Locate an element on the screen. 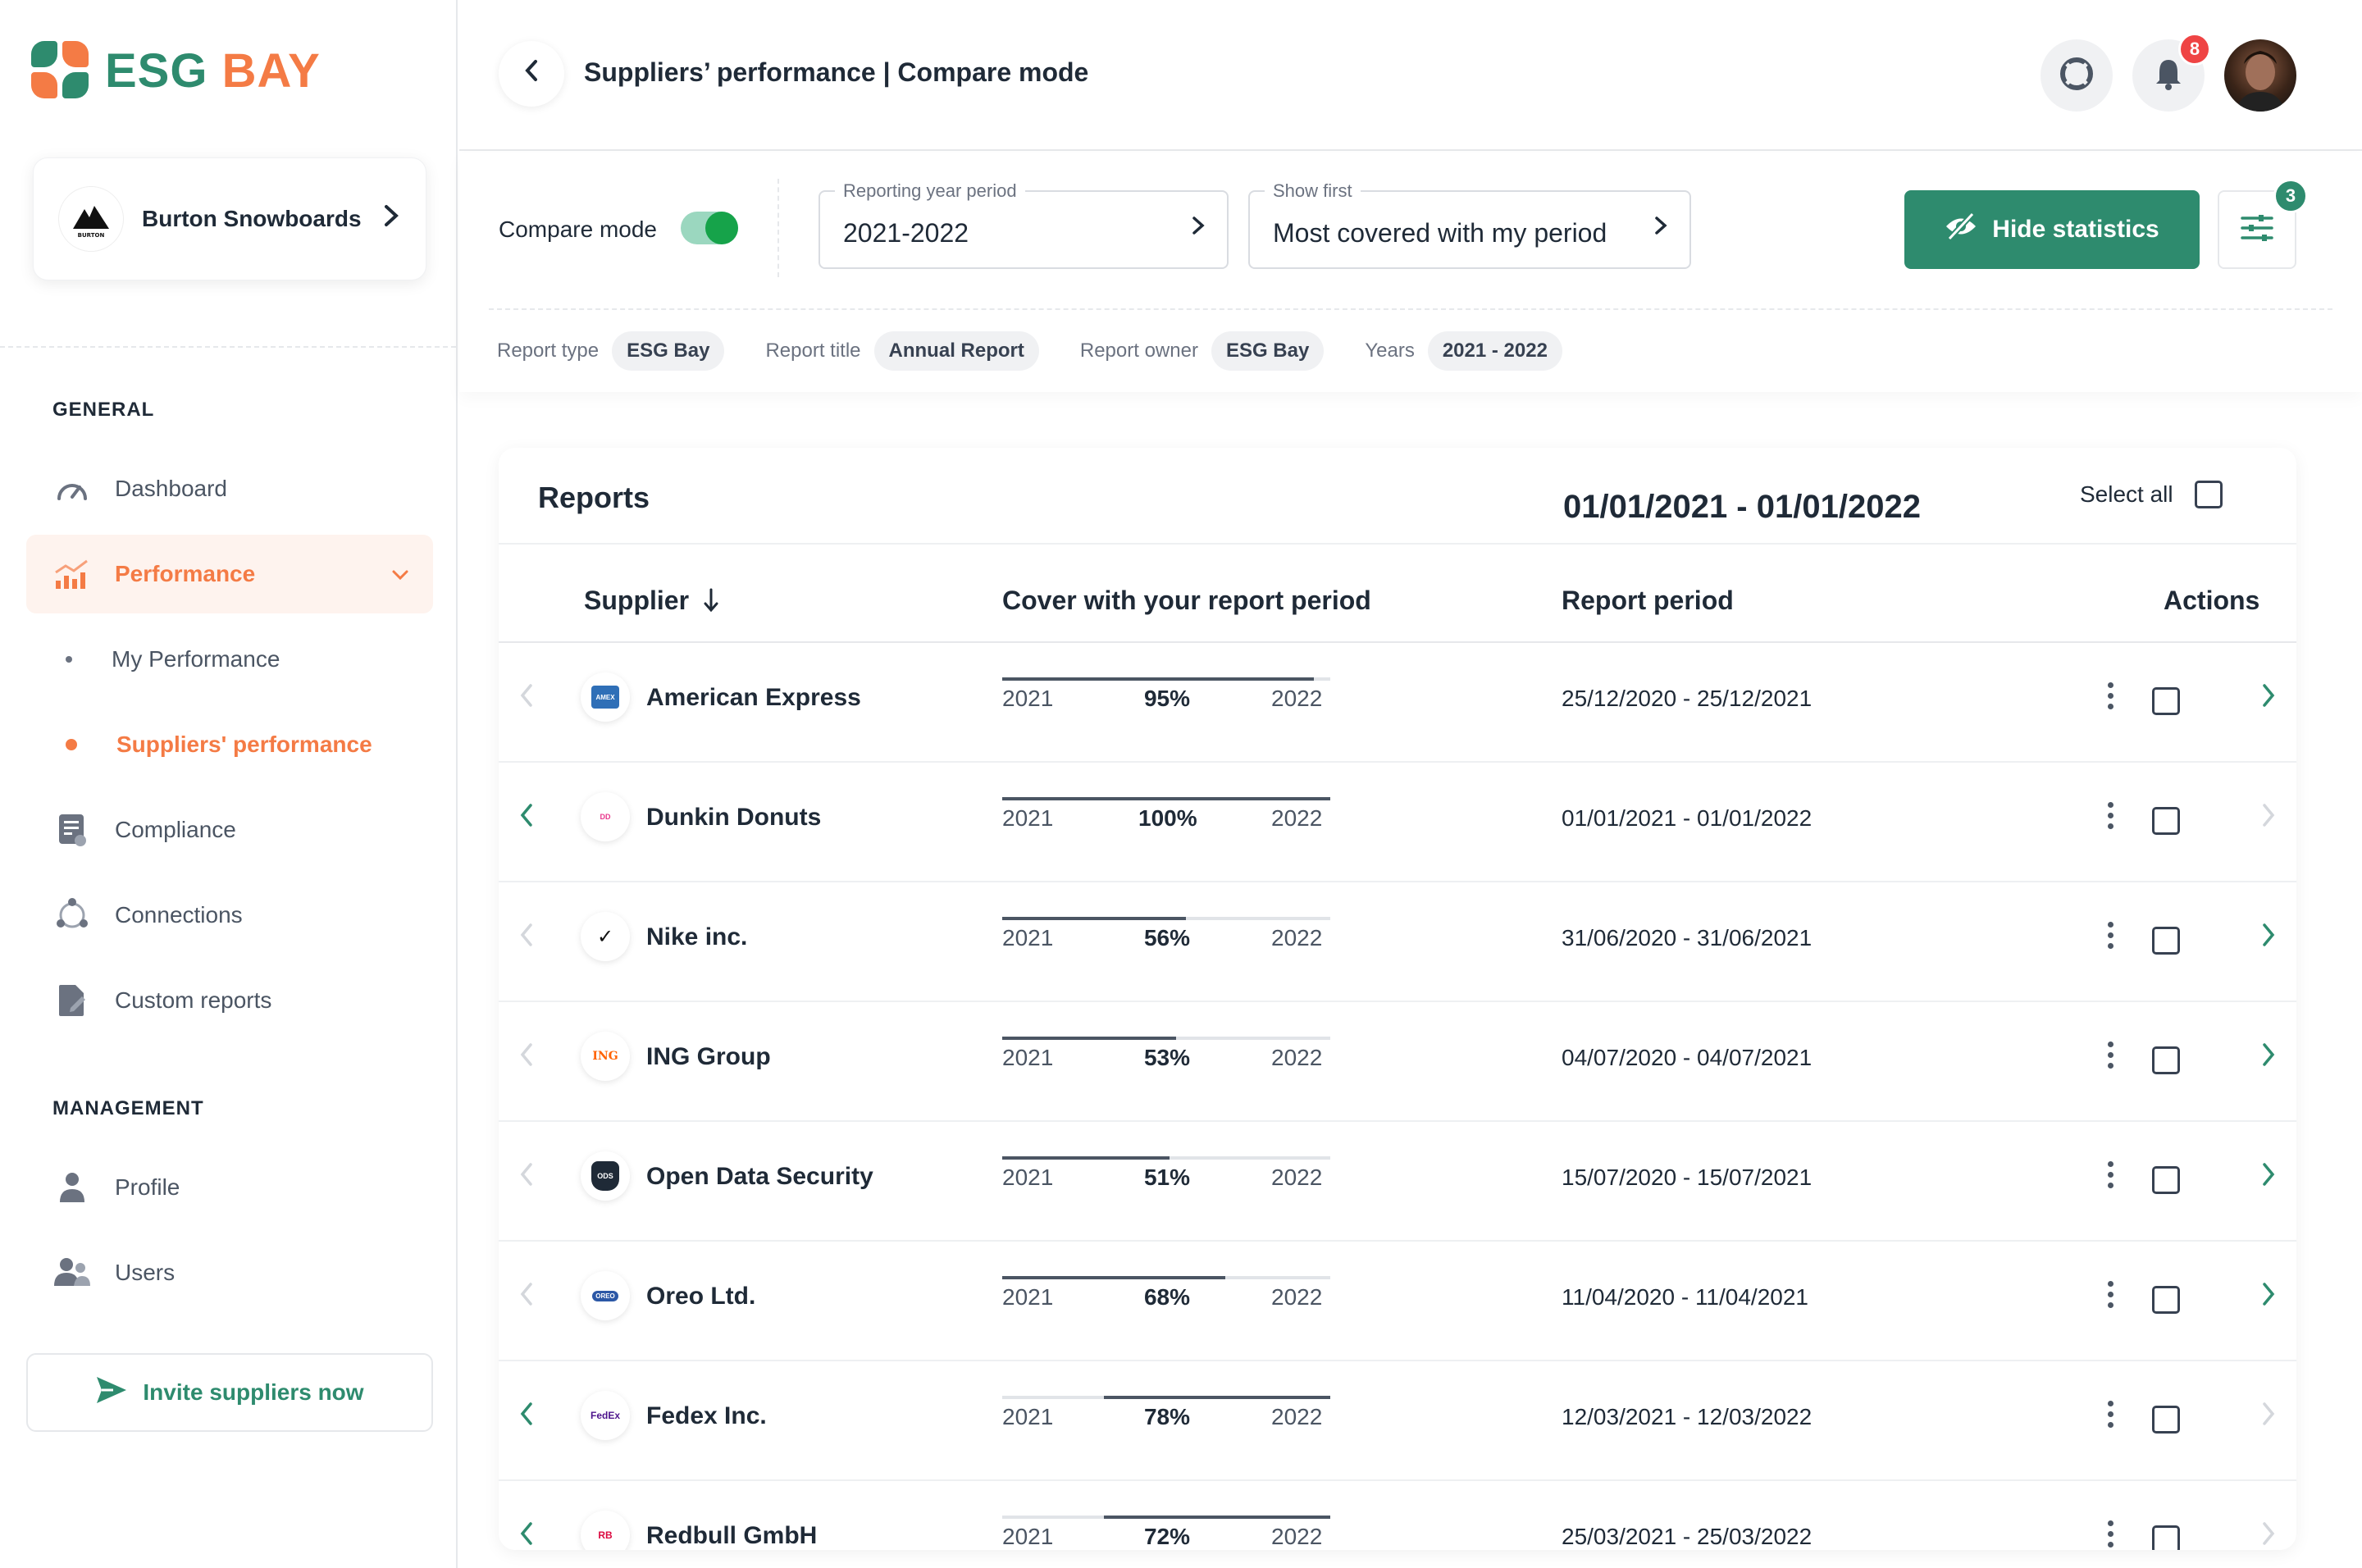 This screenshot has height=1568, width=2362. select-all-label: Select all is located at coordinates (2127, 494).